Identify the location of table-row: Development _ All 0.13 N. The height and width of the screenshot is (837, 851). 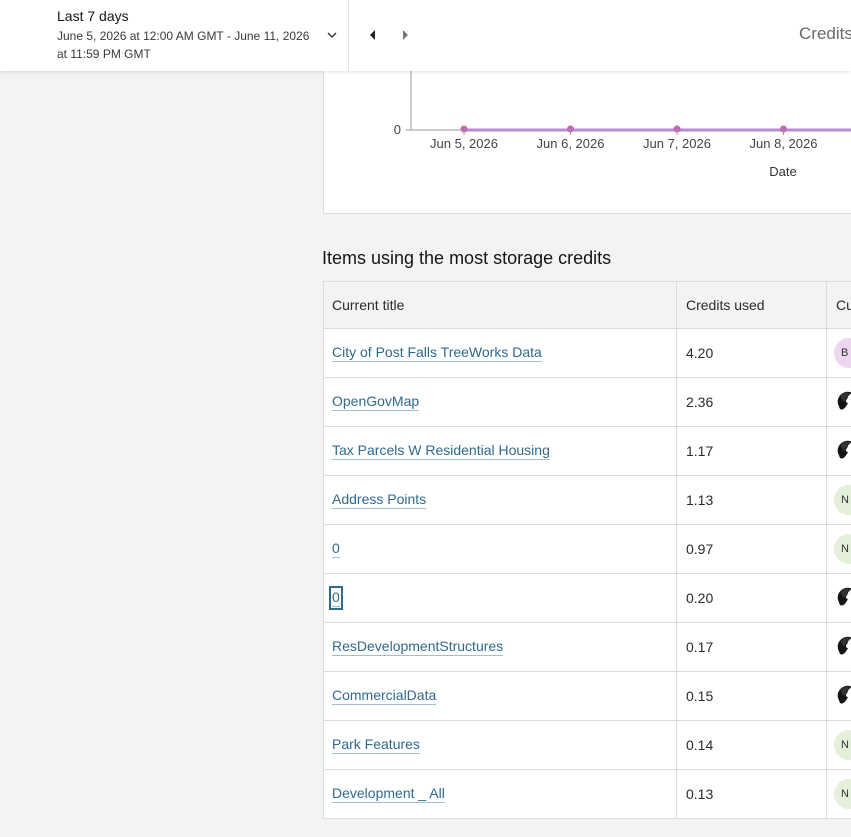
(587, 794).